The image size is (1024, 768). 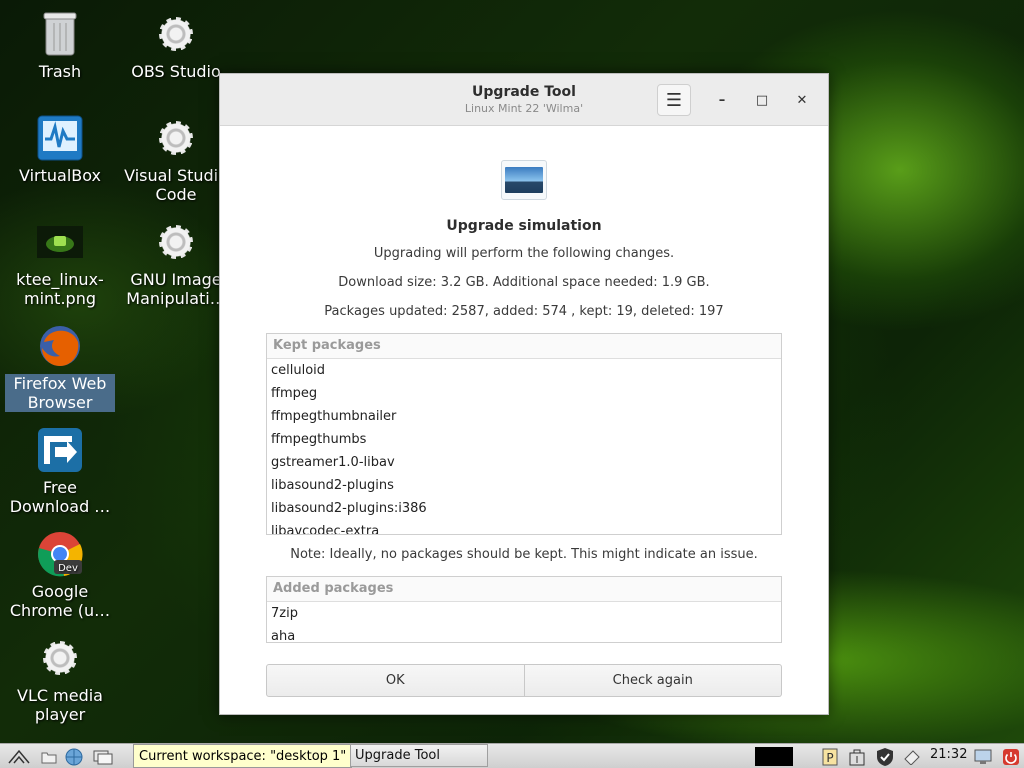 I want to click on upgrade-image-icon, so click(x=524, y=180).